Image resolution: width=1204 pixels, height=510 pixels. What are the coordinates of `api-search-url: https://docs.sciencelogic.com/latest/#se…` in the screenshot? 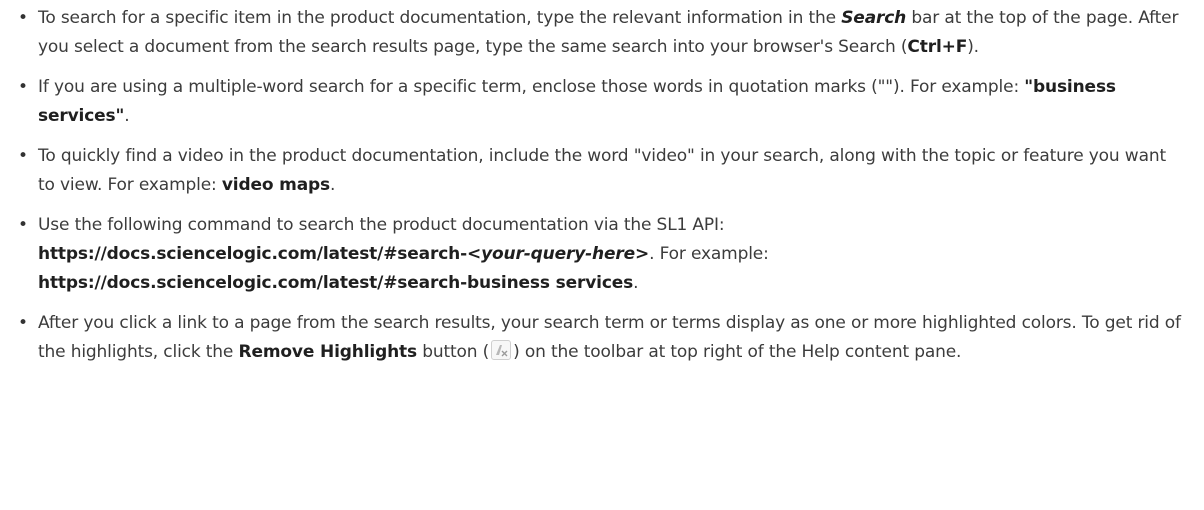 It's located at (343, 254).